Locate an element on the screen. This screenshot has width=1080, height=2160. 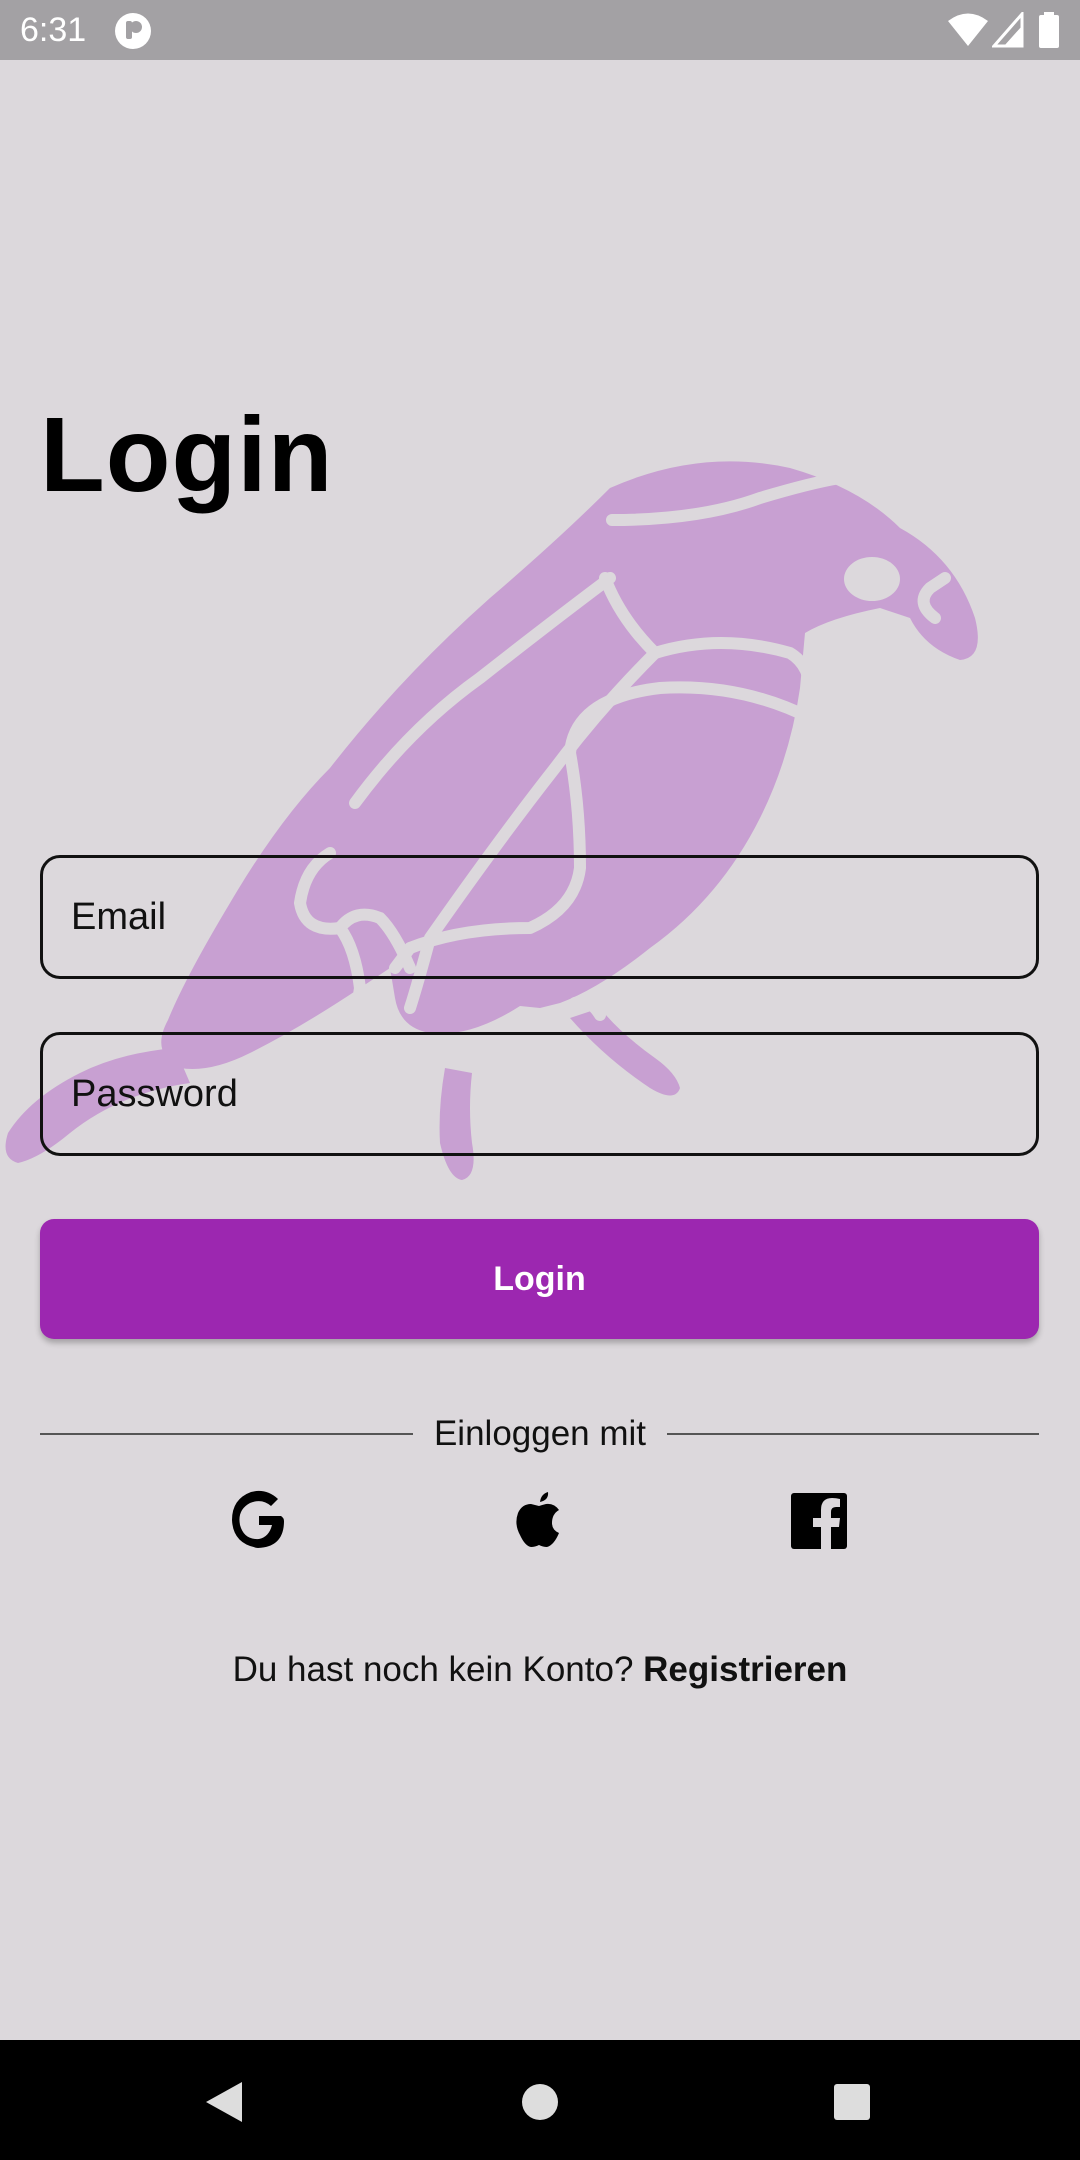
facebook-icon is located at coordinates (819, 1521).